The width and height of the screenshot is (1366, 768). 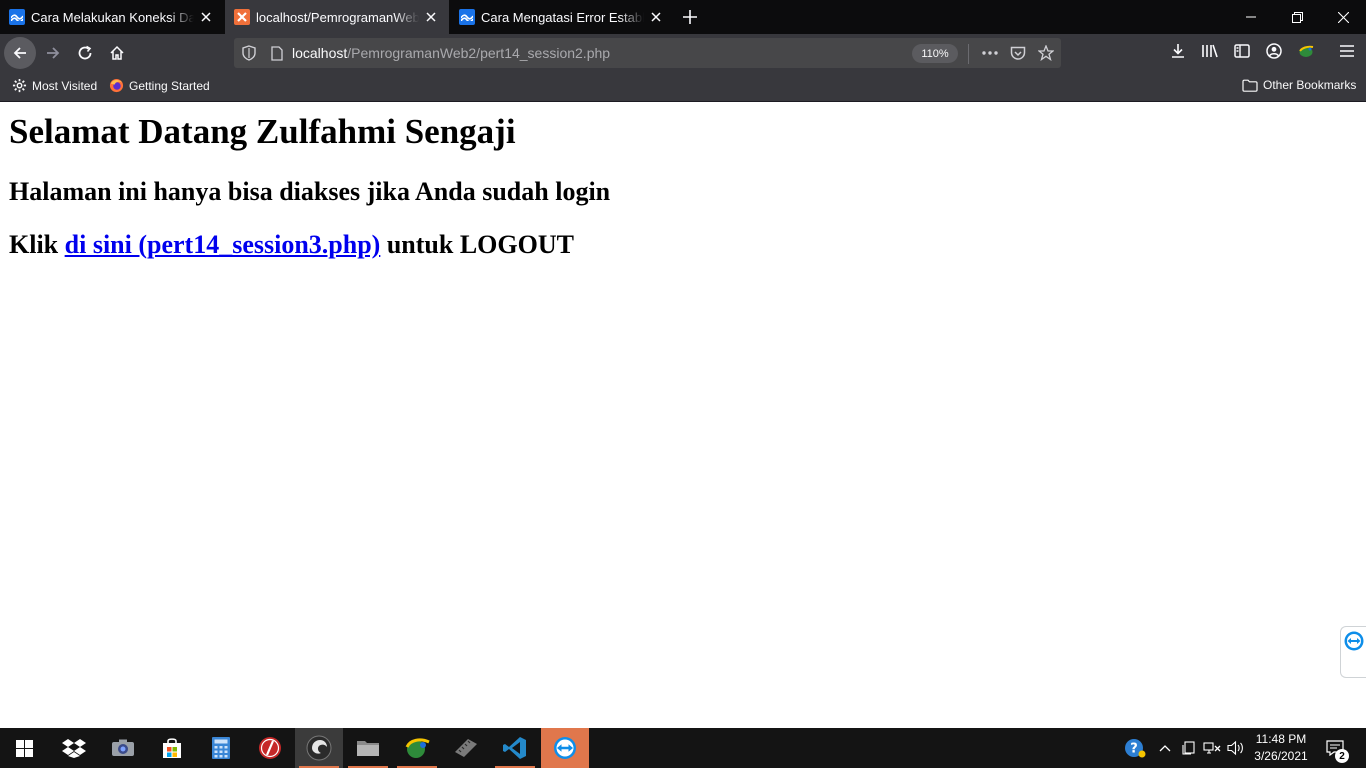 I want to click on minimize-window-button, so click(x=1251, y=17).